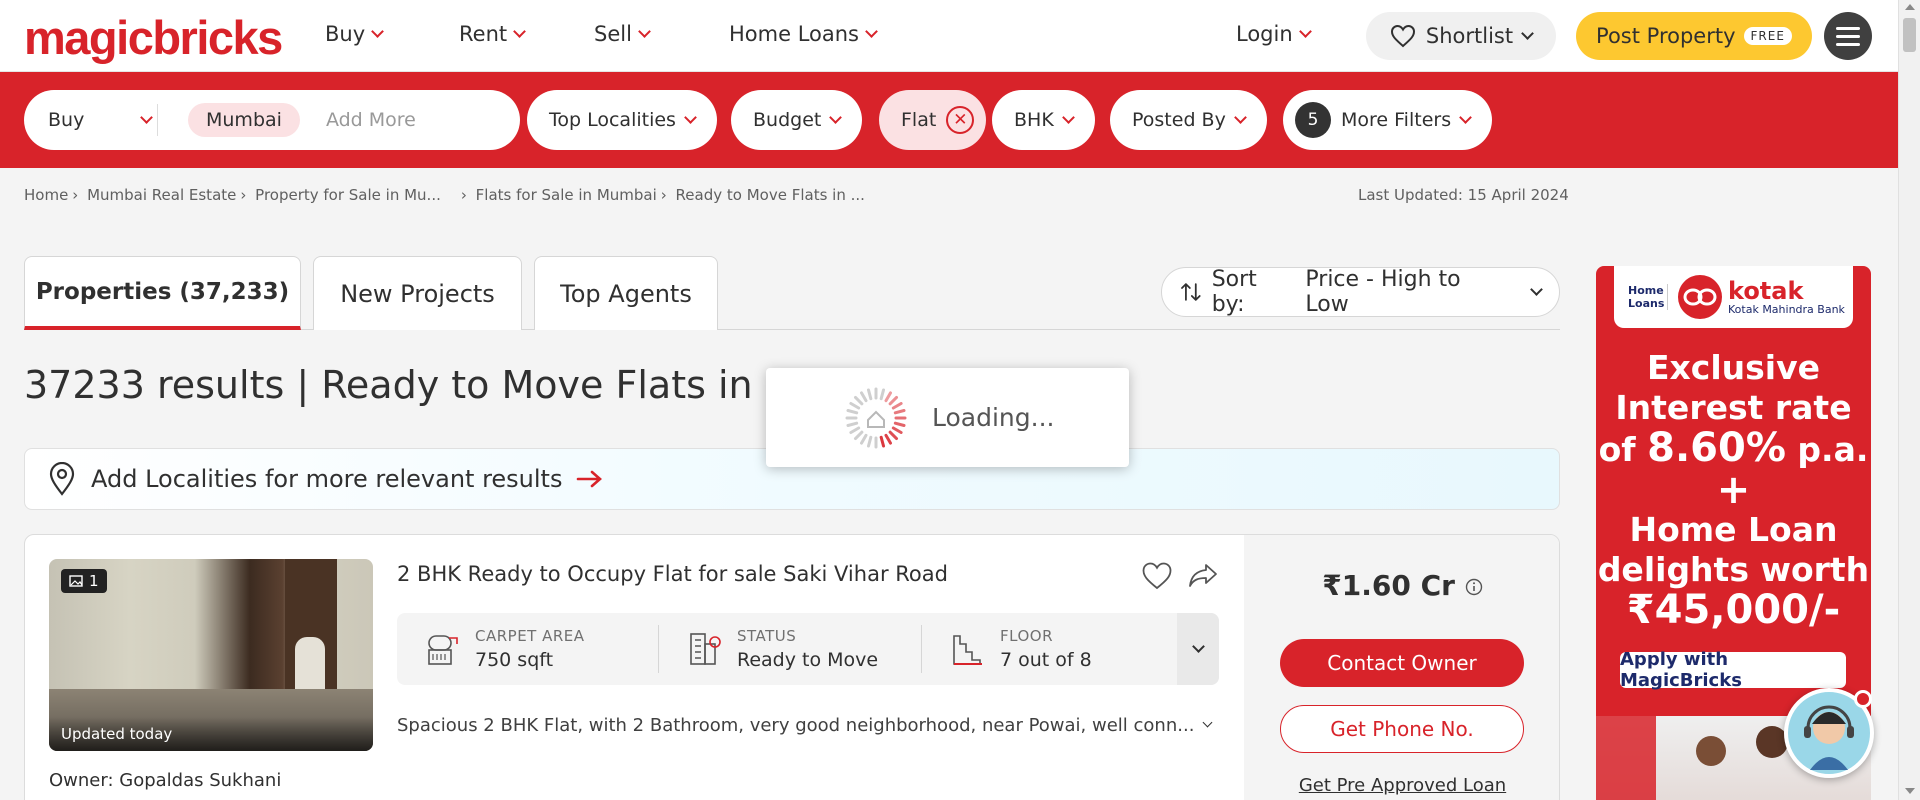 The height and width of the screenshot is (800, 1920). I want to click on mode-label: Buy, so click(66, 120).